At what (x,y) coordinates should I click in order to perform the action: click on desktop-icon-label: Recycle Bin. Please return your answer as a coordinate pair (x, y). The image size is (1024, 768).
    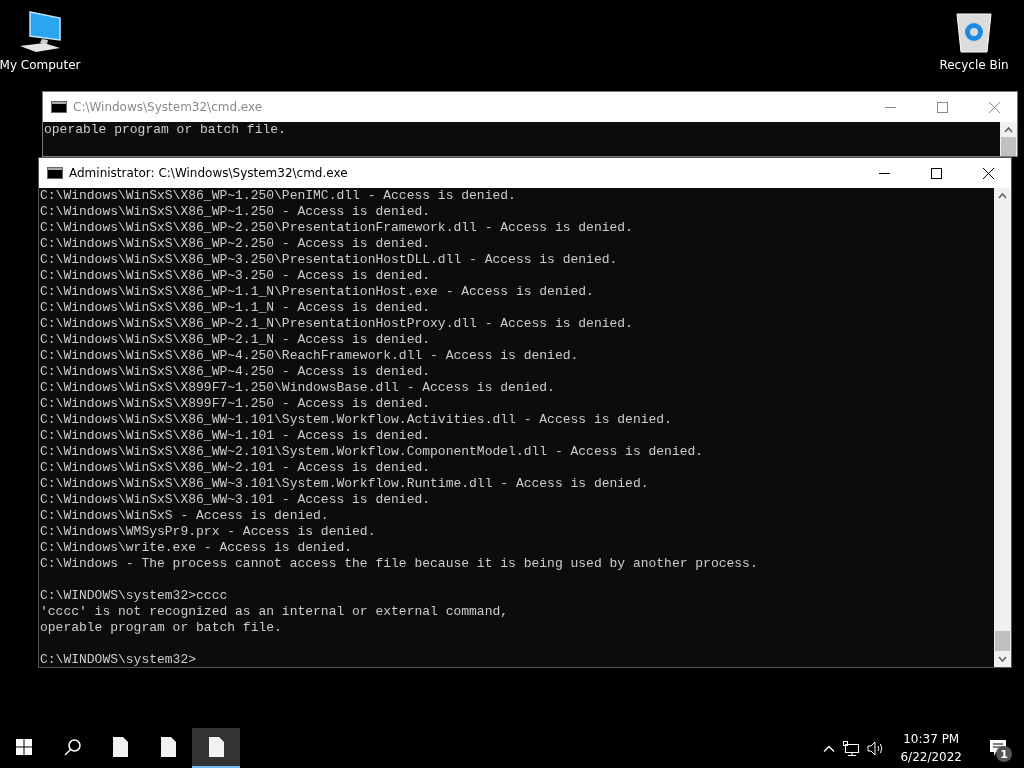
    Looking at the image, I should click on (974, 65).